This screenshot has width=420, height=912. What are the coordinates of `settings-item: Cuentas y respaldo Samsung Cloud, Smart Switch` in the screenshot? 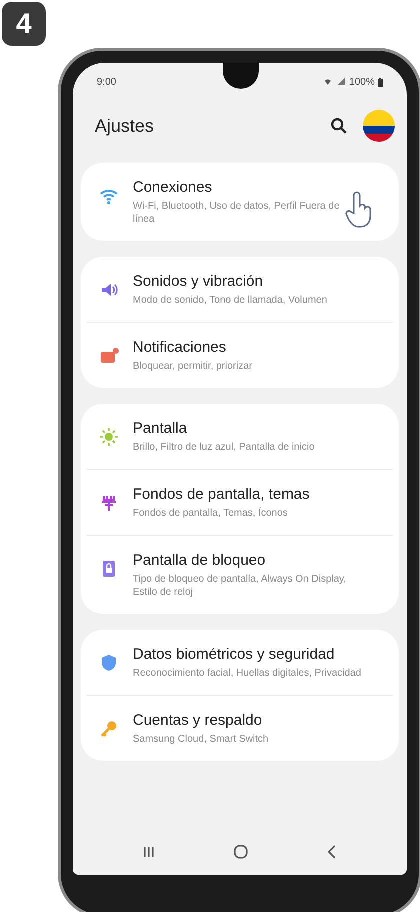 It's located at (240, 728).